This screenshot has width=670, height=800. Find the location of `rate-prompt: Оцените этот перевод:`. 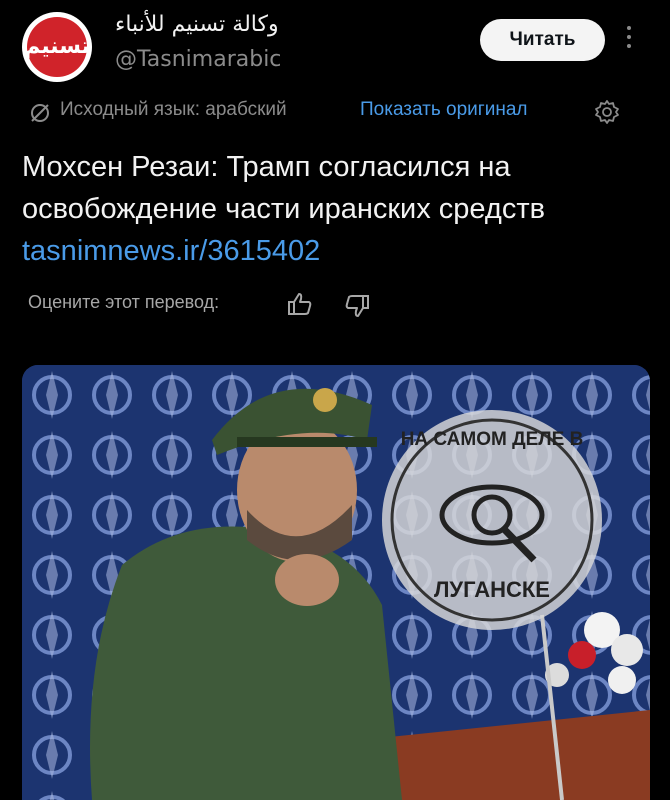

rate-prompt: Оцените этот перевод: is located at coordinates (124, 302).